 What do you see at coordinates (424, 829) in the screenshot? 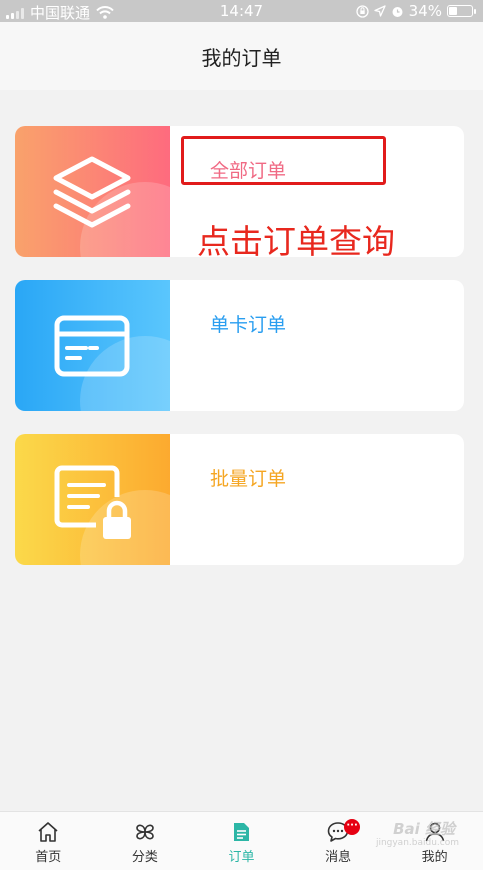
I see `watermark: Bai 经验` at bounding box center [424, 829].